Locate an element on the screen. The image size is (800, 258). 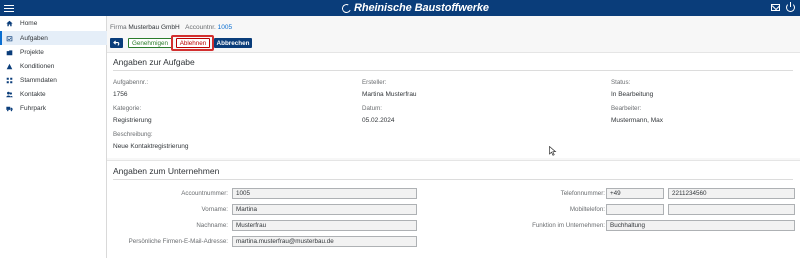
assignee-value: Mustermann, Max is located at coordinates (637, 120).